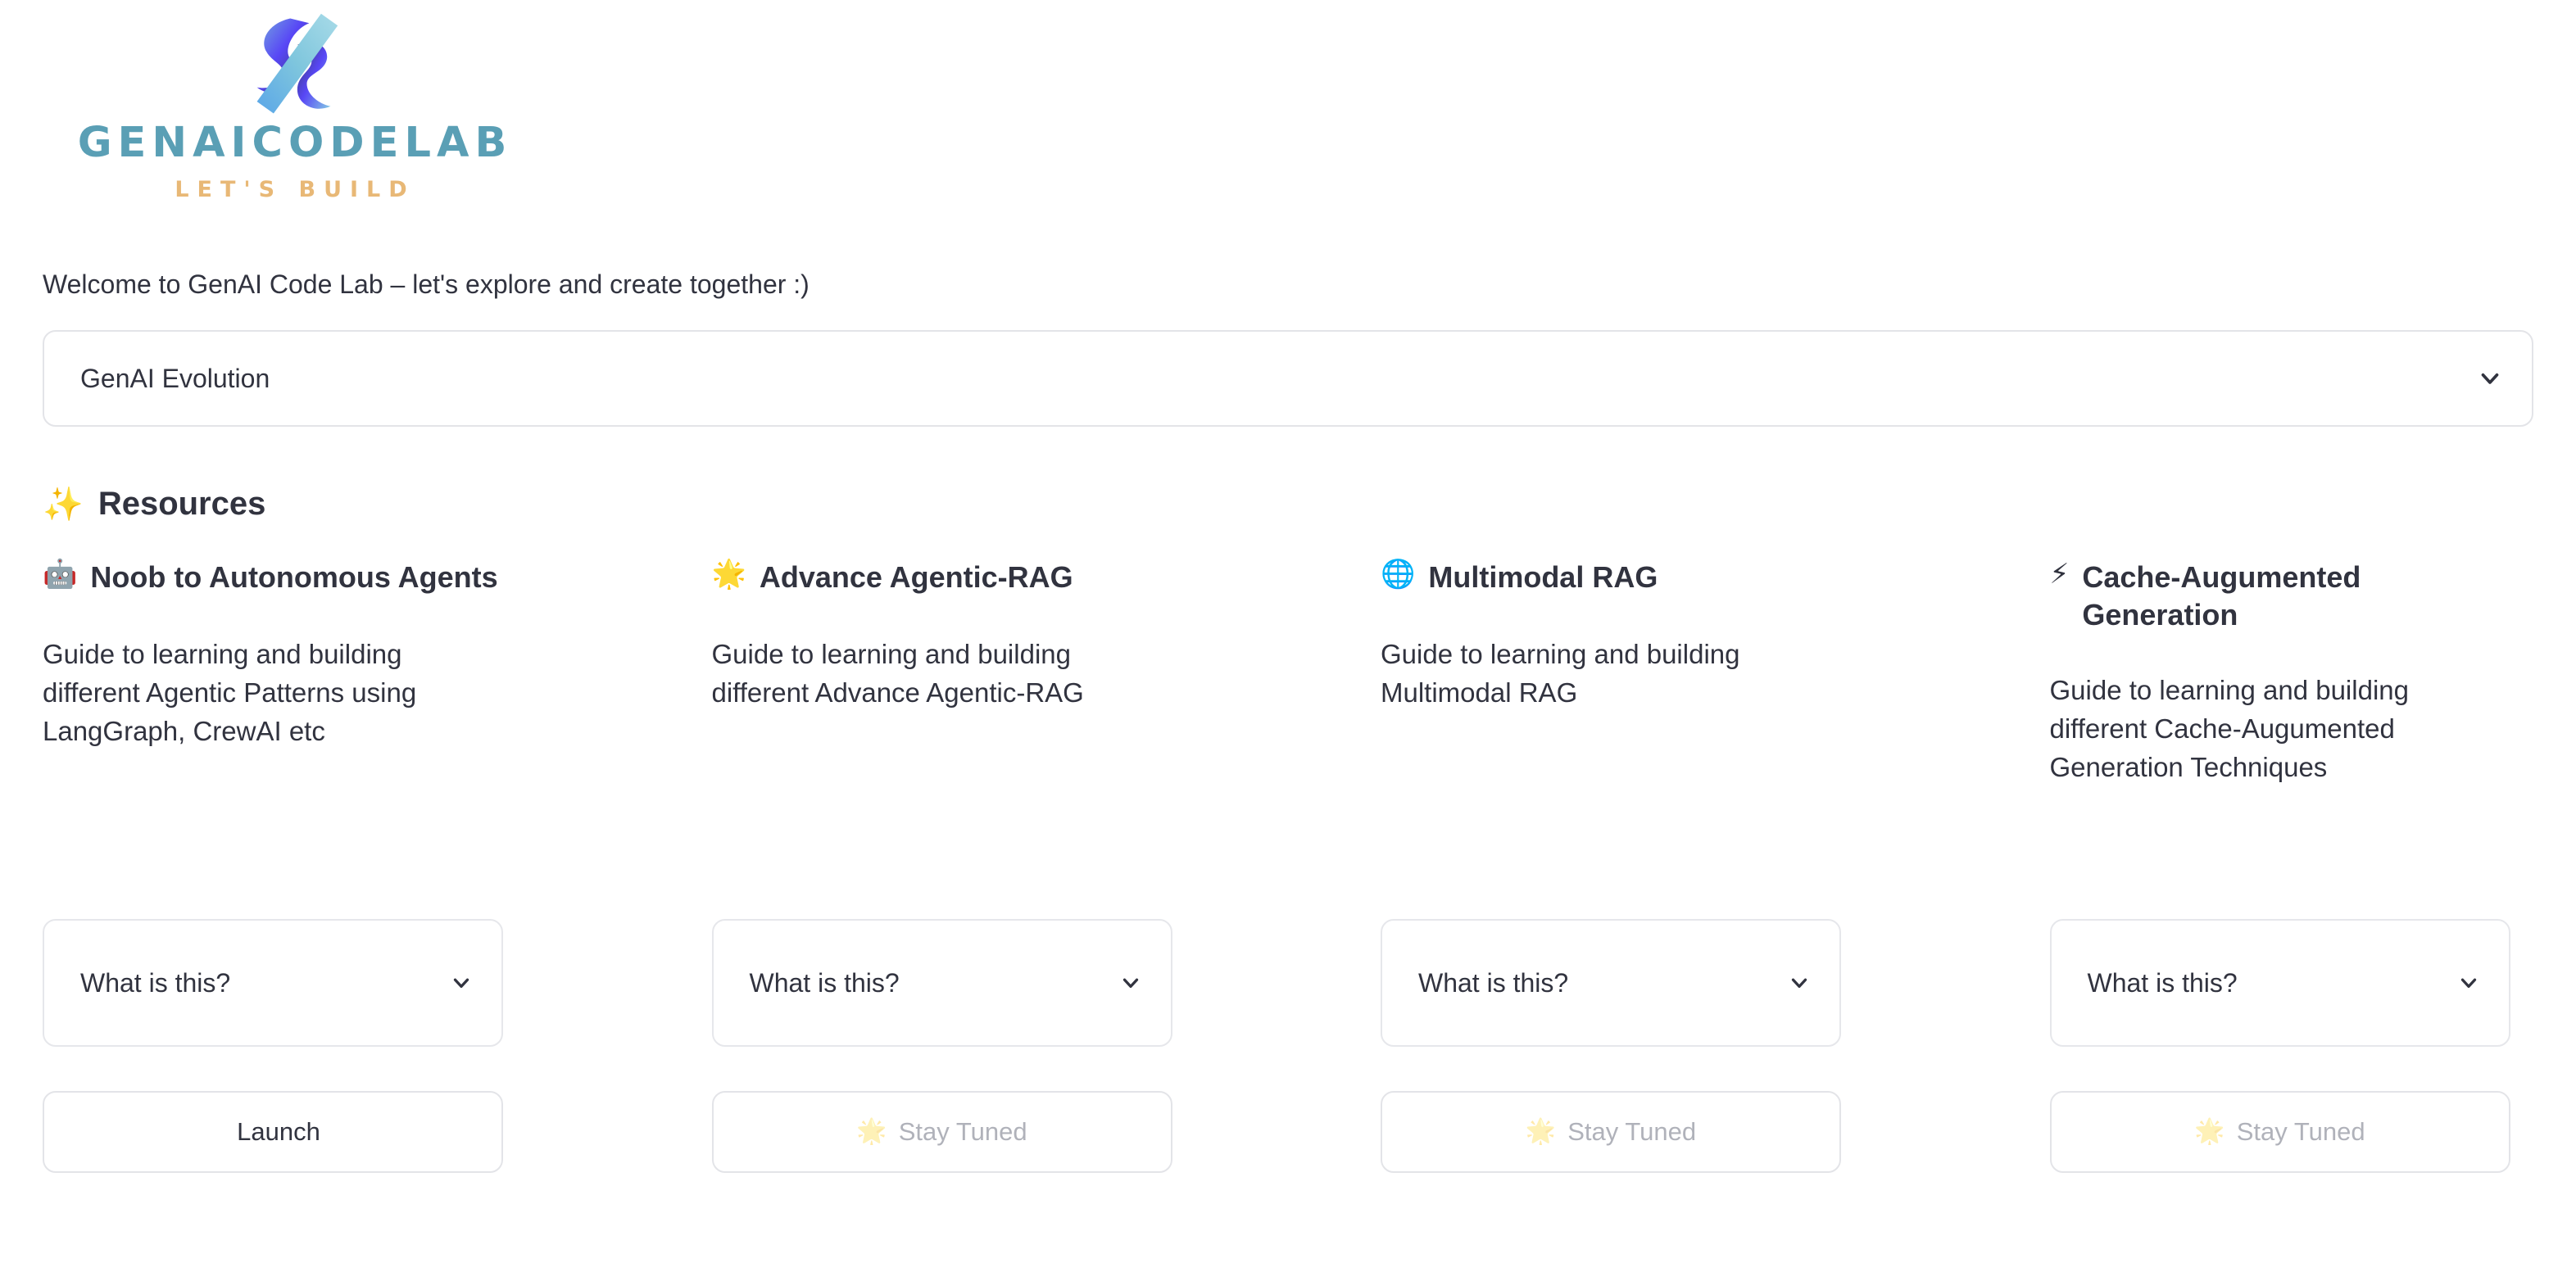 This screenshot has height=1263, width=2576. I want to click on brand-tagline: LET'S BUILD, so click(295, 189).